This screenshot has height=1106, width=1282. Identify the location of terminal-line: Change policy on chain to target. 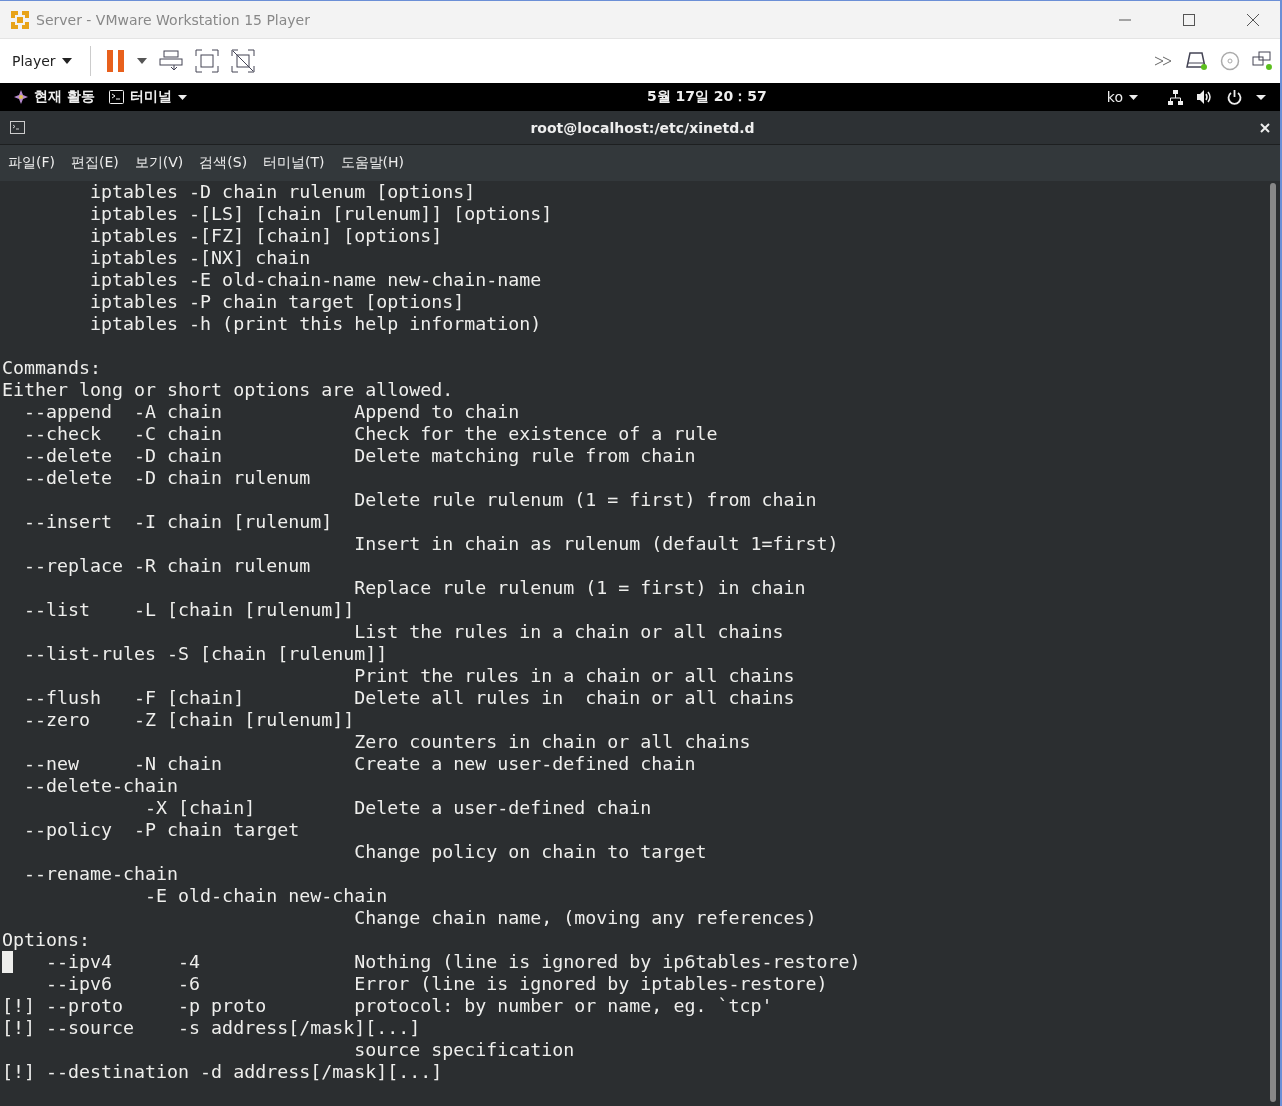
(530, 852).